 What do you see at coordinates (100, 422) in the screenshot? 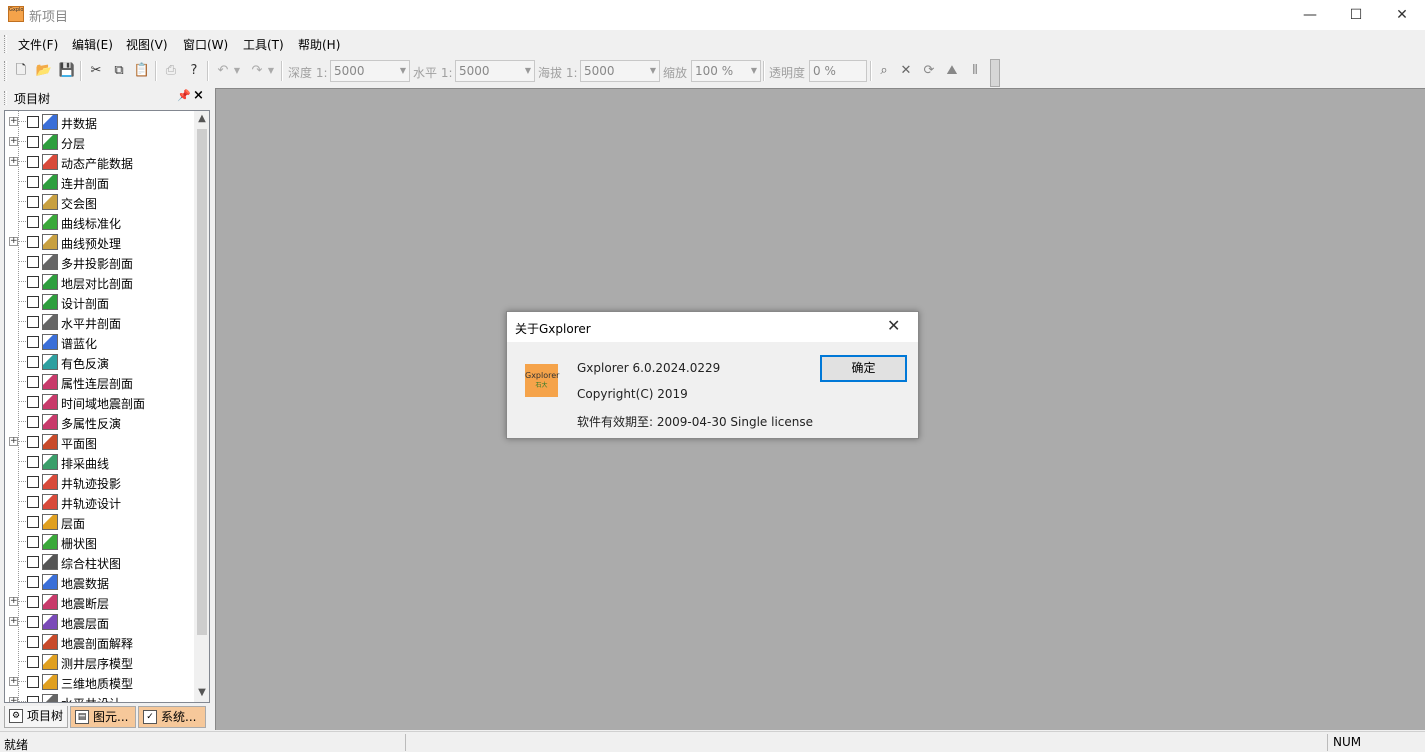
I see `tree-item: 多属性反演` at bounding box center [100, 422].